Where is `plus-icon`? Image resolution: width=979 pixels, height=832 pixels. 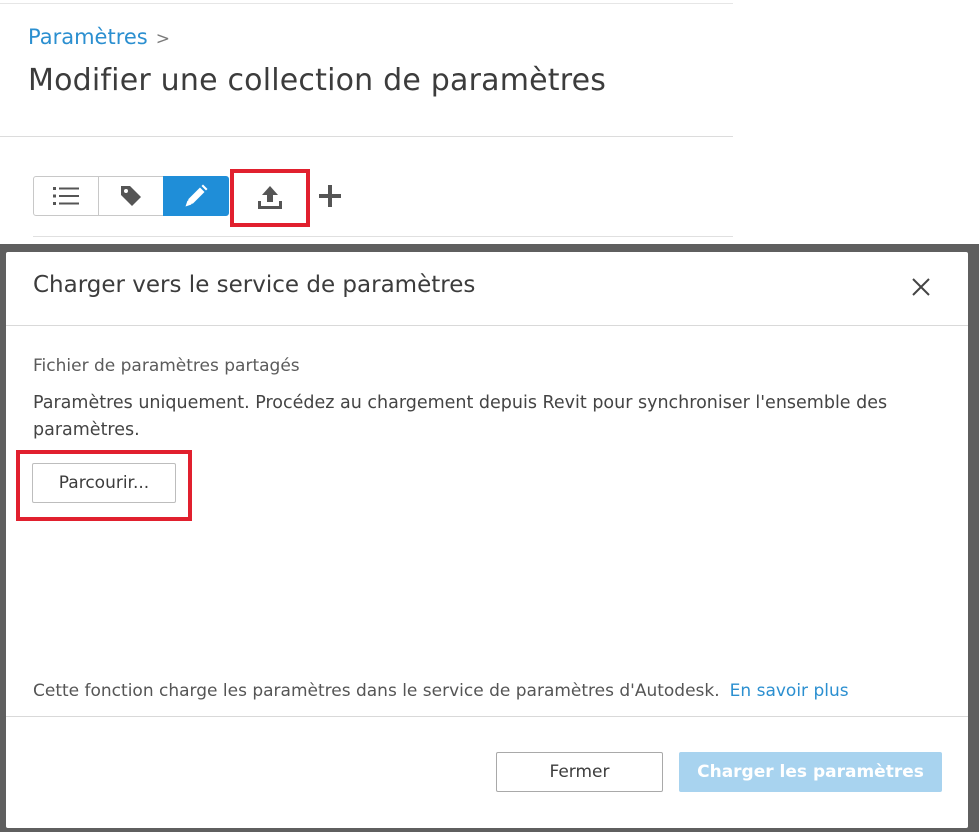 plus-icon is located at coordinates (330, 196).